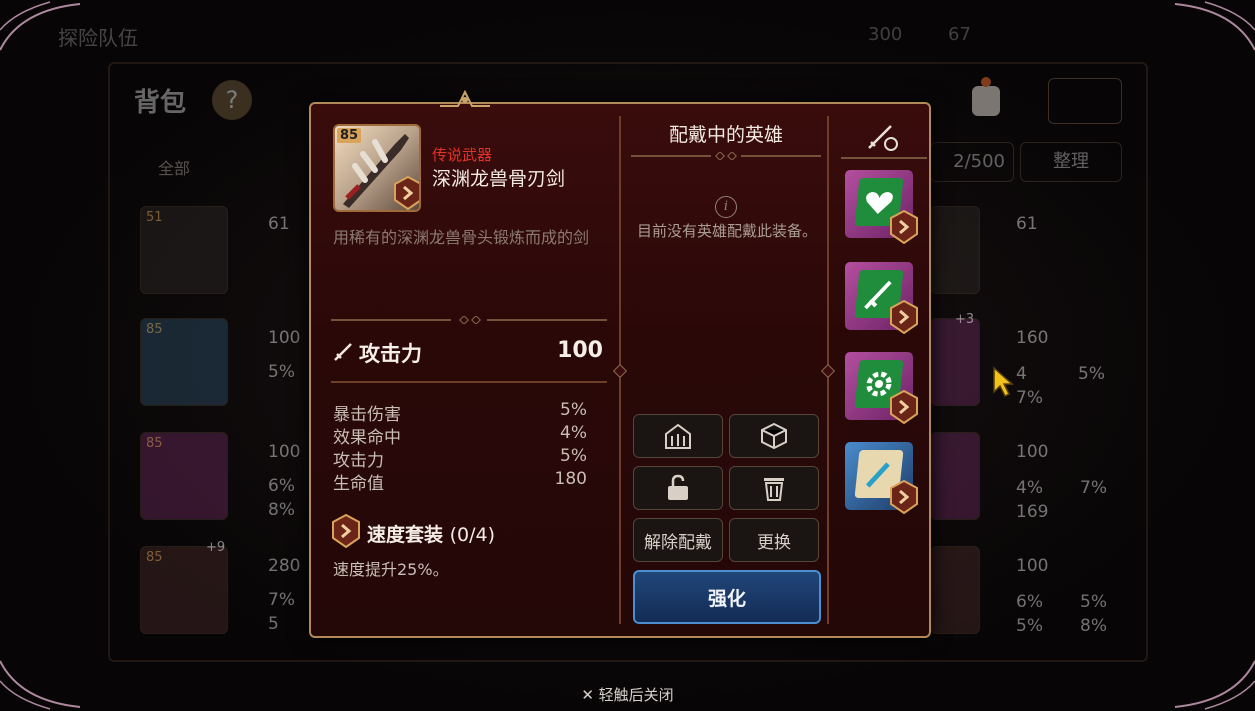 The image size is (1255, 711). I want to click on enhance-button: 强化, so click(727, 597).